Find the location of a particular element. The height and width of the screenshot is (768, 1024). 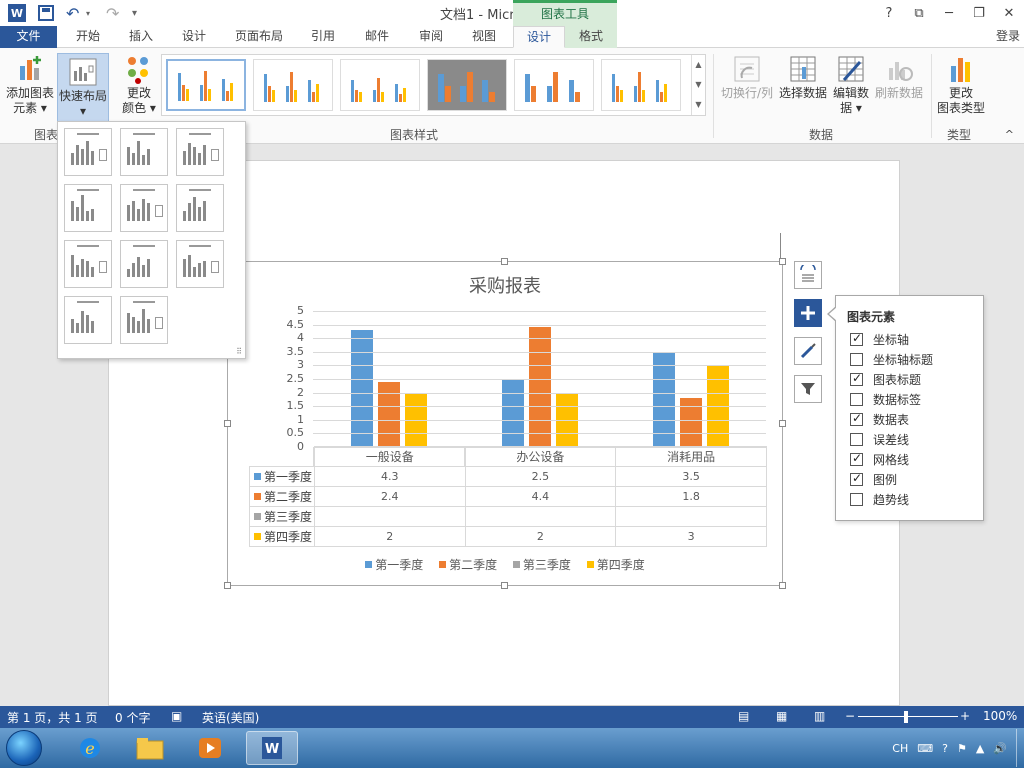

restore-icon: ❐ is located at coordinates (979, 13).